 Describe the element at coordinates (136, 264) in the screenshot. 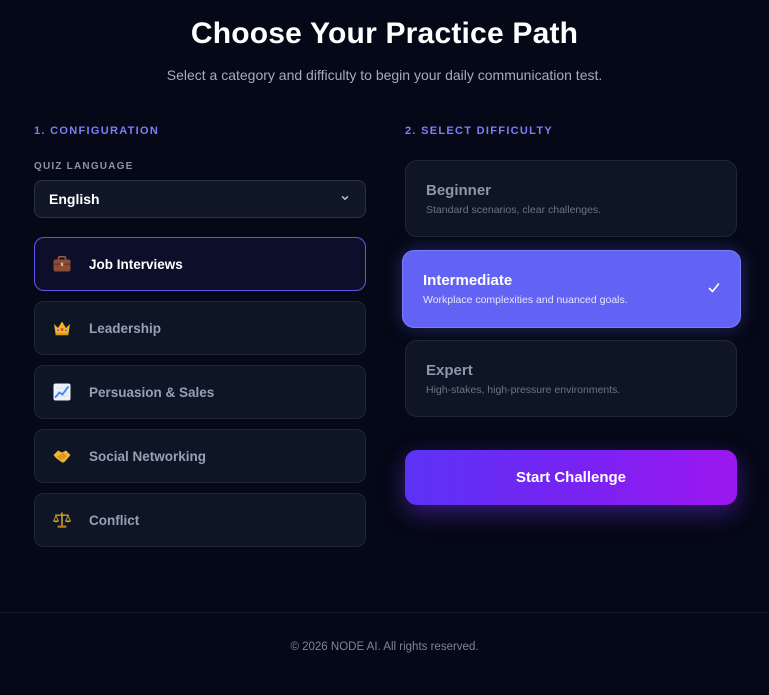

I see `category-label: Job Interviews` at that location.